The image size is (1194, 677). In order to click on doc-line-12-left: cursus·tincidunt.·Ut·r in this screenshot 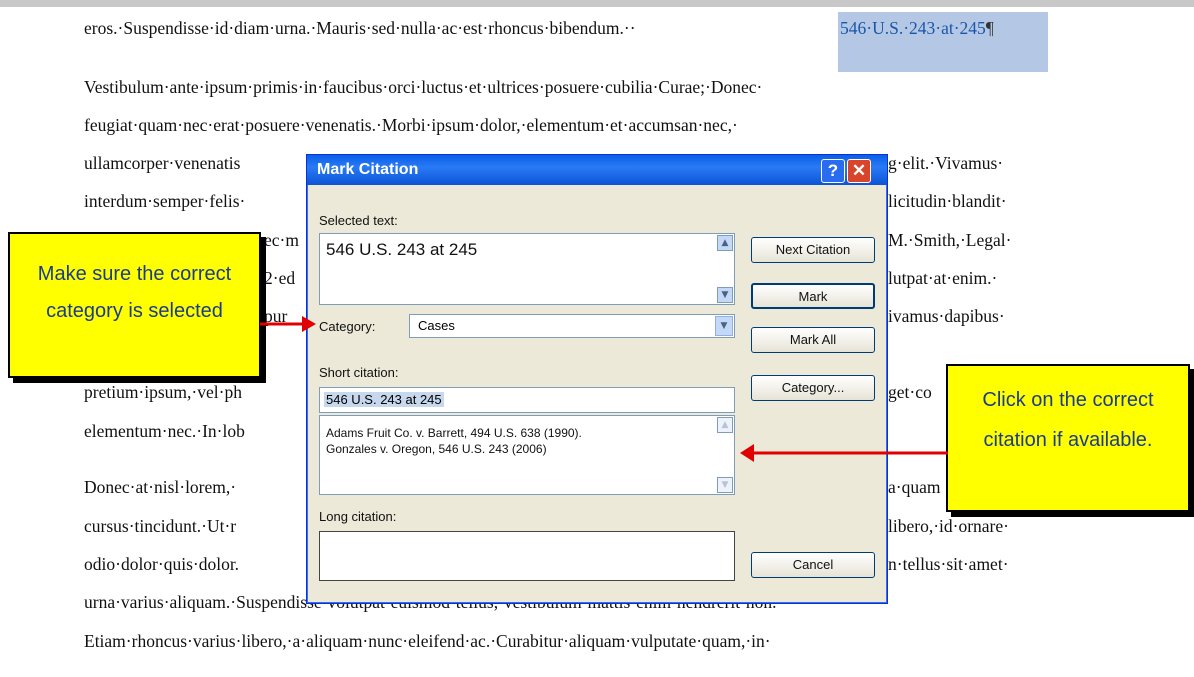, I will do `click(160, 526)`.